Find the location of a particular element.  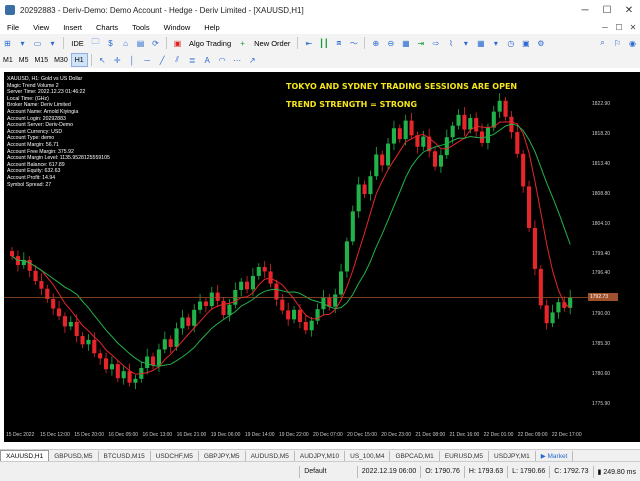

status-profile: Default is located at coordinates (328, 471).